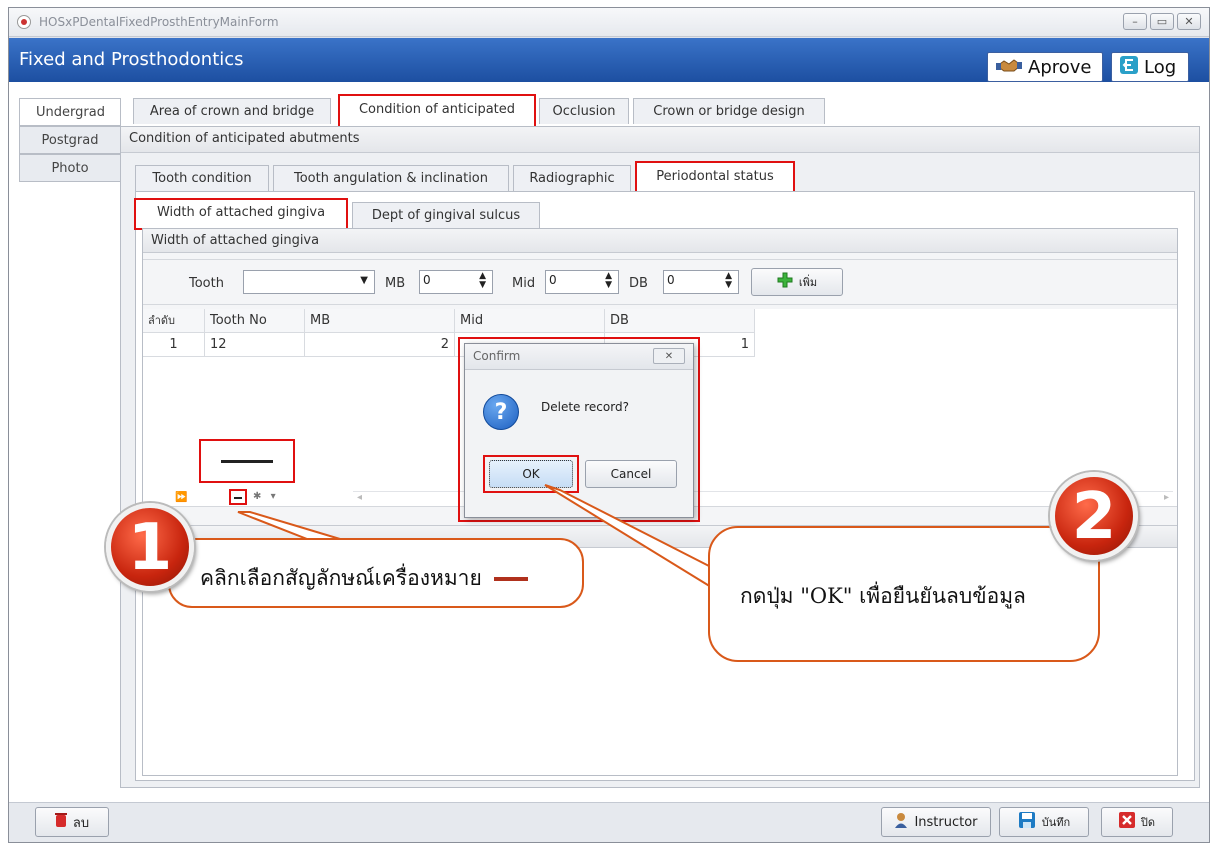  Describe the element at coordinates (785, 282) in the screenshot. I see `plus-icon` at that location.